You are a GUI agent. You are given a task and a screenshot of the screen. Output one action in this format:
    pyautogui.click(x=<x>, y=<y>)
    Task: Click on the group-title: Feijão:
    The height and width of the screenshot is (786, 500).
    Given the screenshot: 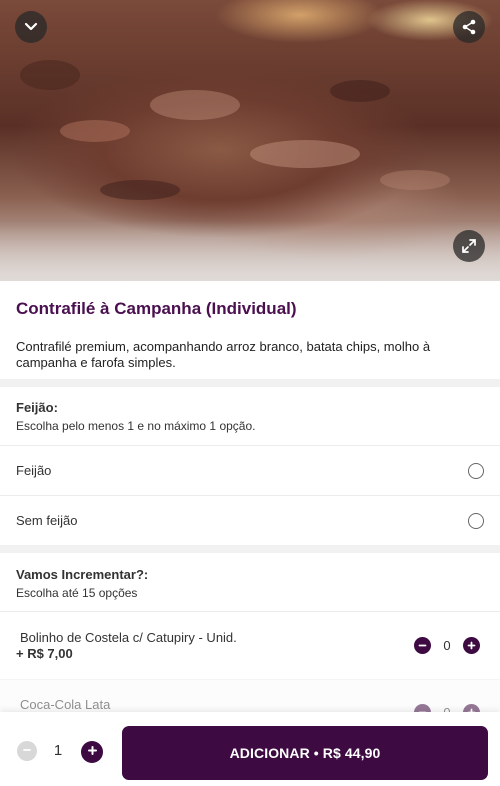 What is the action you would take?
    pyautogui.click(x=37, y=407)
    